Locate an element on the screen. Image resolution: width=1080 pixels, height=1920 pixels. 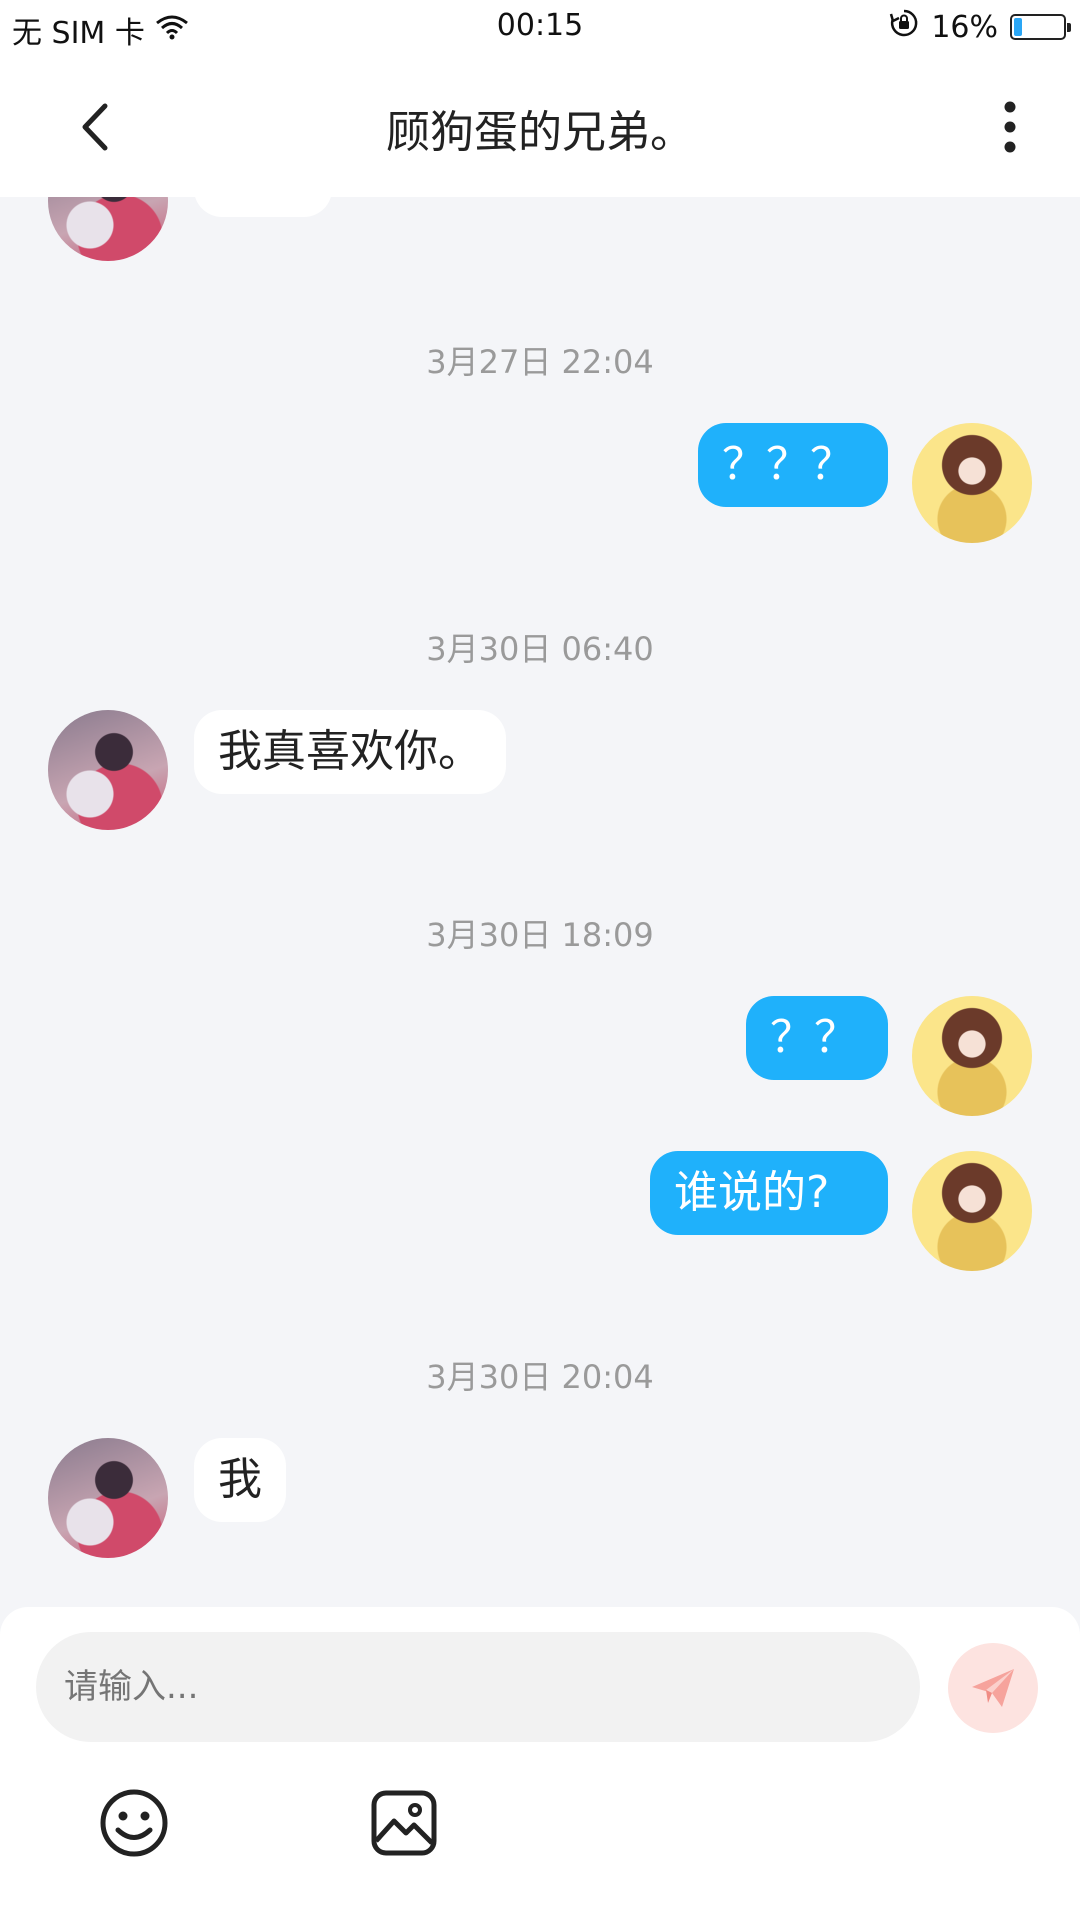
message-bubble-sent: 谁说的? is located at coordinates (769, 1193).